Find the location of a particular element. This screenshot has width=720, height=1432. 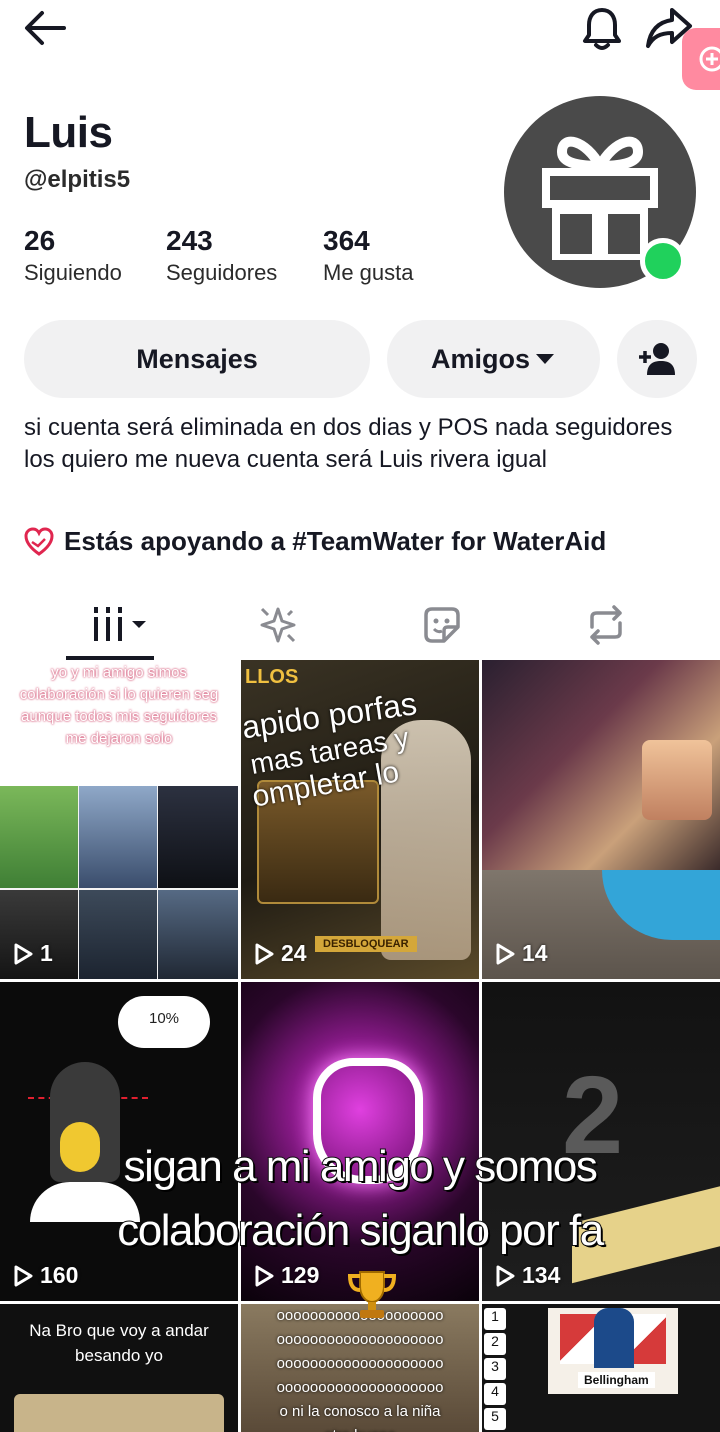

overlay-caption-line-1: sigan a mi amigo y somos is located at coordinates (361, 1166).